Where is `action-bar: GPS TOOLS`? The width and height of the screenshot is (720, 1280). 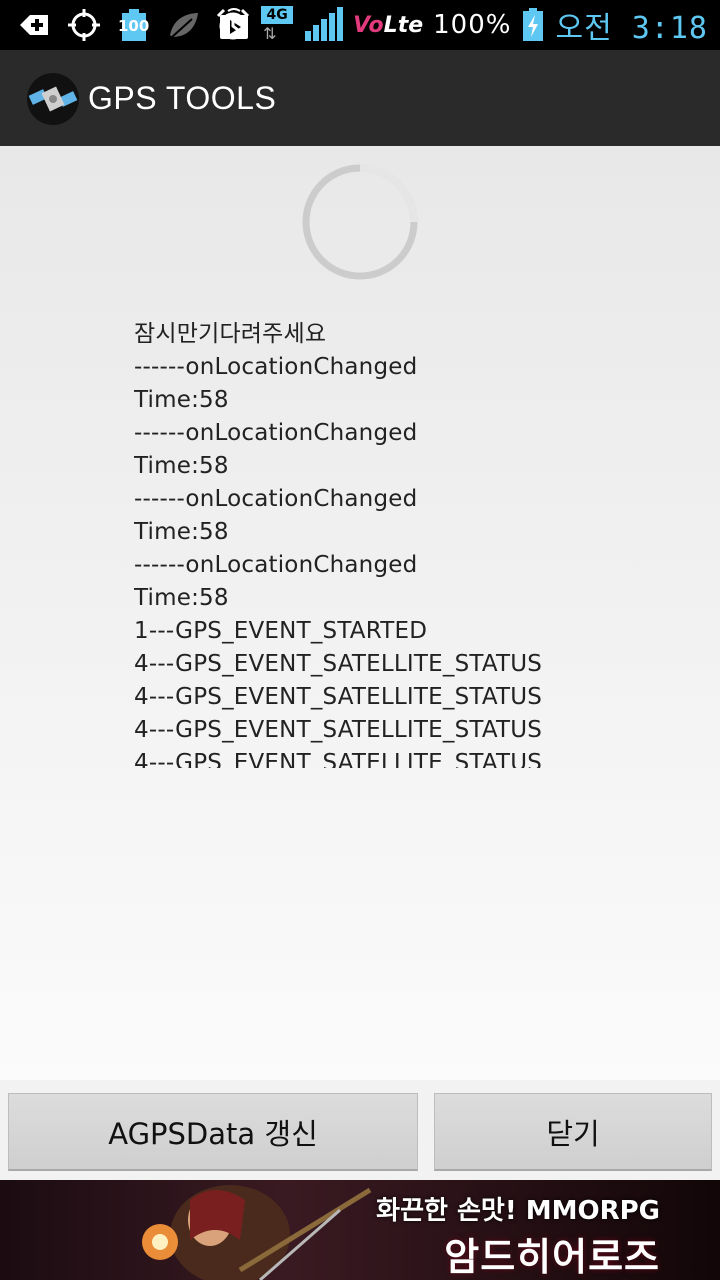 action-bar: GPS TOOLS is located at coordinates (360, 98).